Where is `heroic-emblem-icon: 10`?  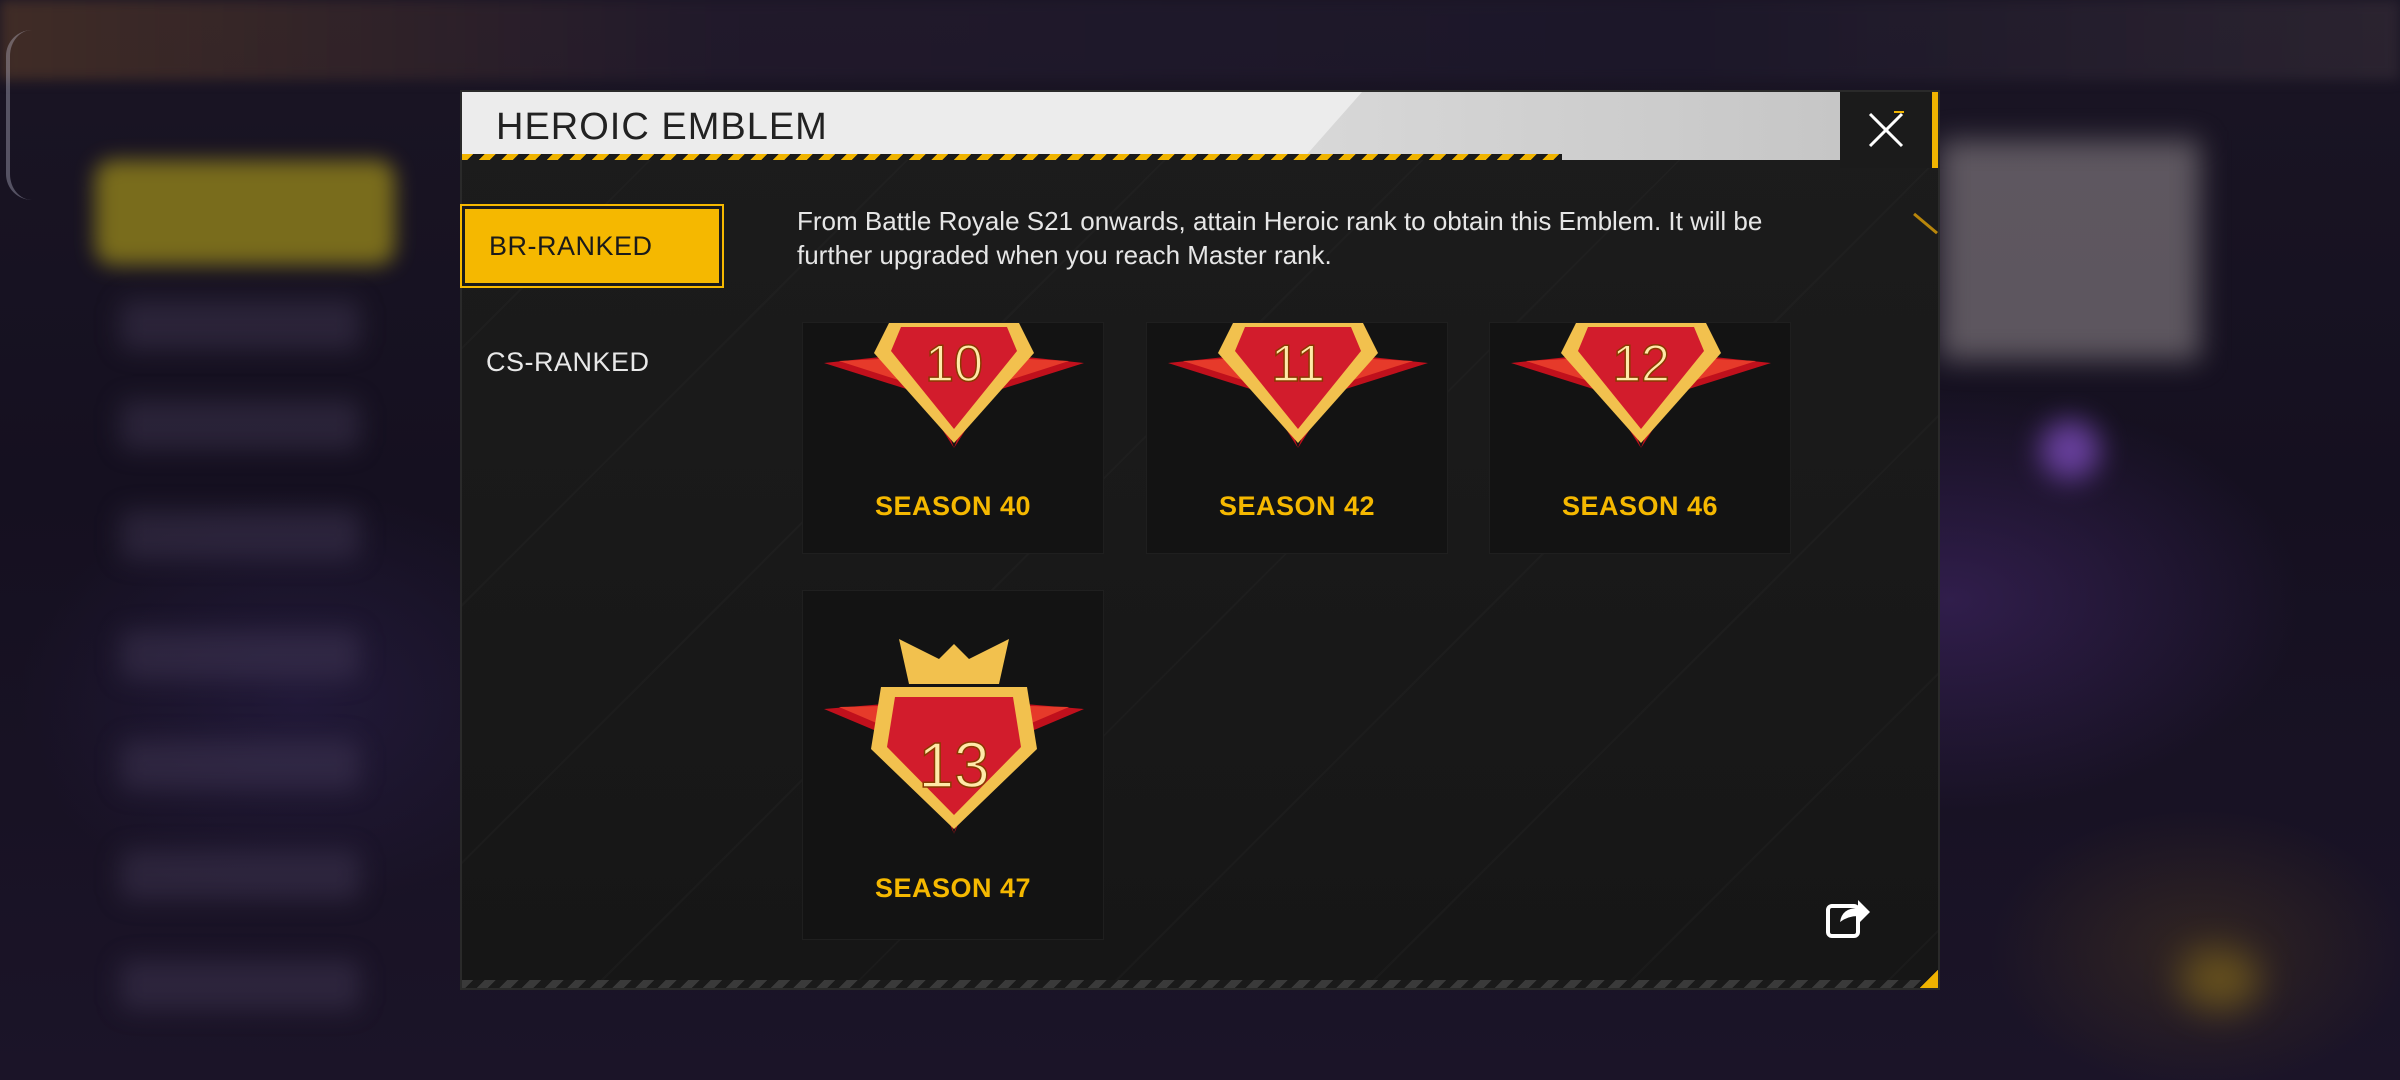
heroic-emblem-icon: 10 is located at coordinates (954, 385).